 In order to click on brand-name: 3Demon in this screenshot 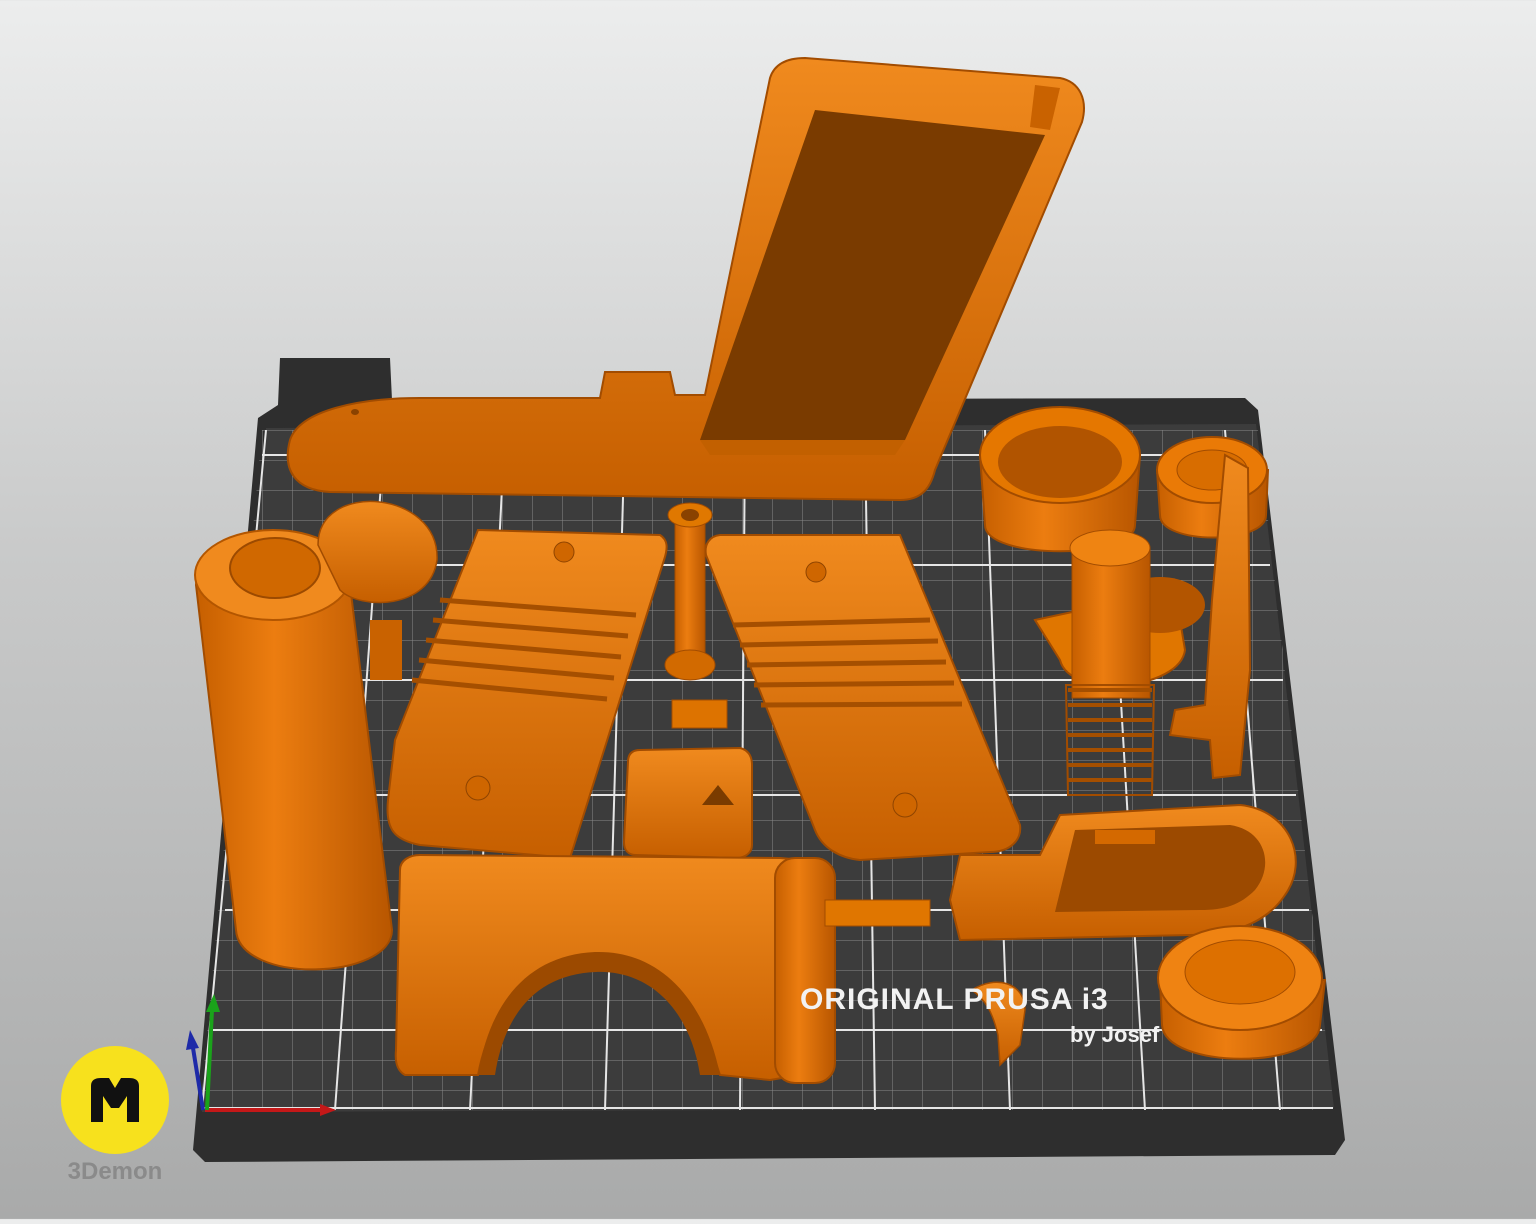, I will do `click(115, 1171)`.